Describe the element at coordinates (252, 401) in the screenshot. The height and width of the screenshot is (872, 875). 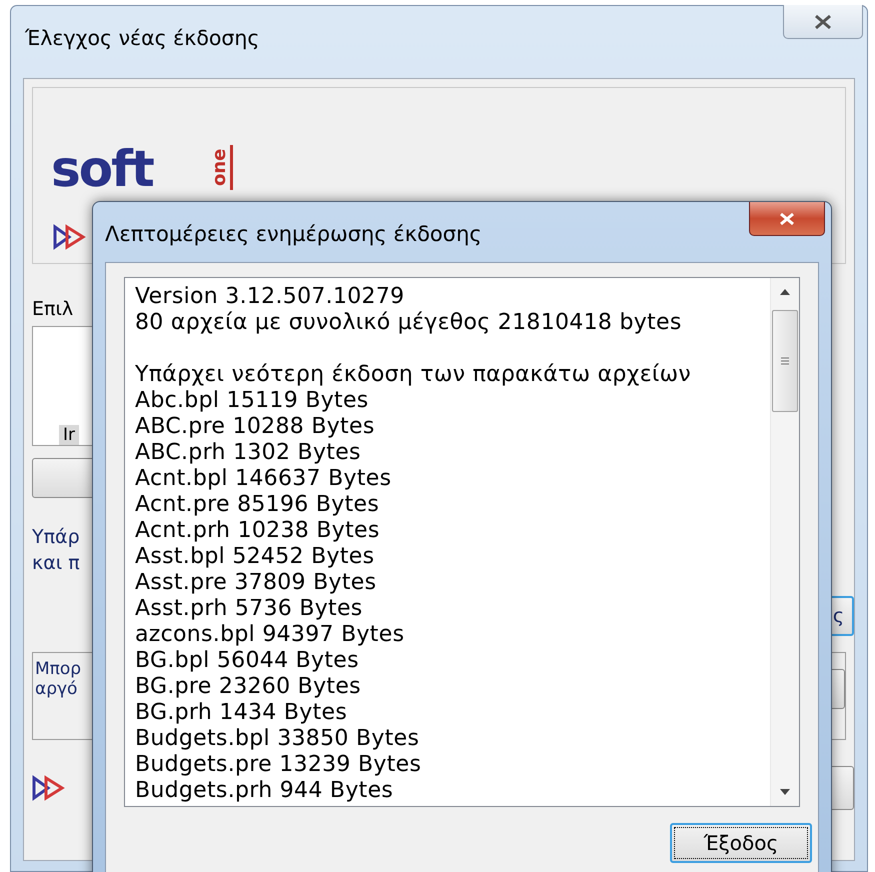
I see `file-line: Abc.bpl 15119 Bytes` at that location.